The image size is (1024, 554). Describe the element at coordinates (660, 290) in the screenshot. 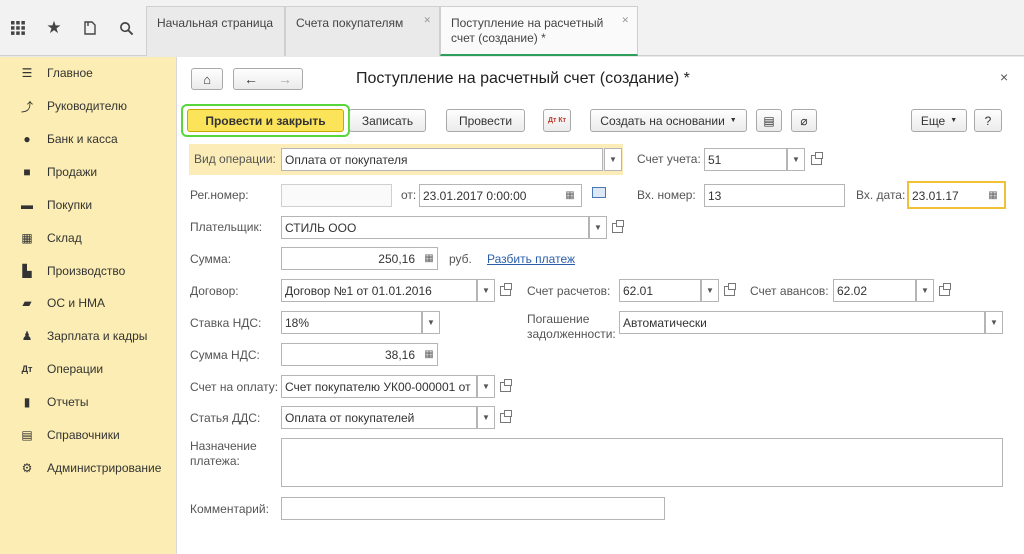

I see `settle-account-field: 62.01` at that location.